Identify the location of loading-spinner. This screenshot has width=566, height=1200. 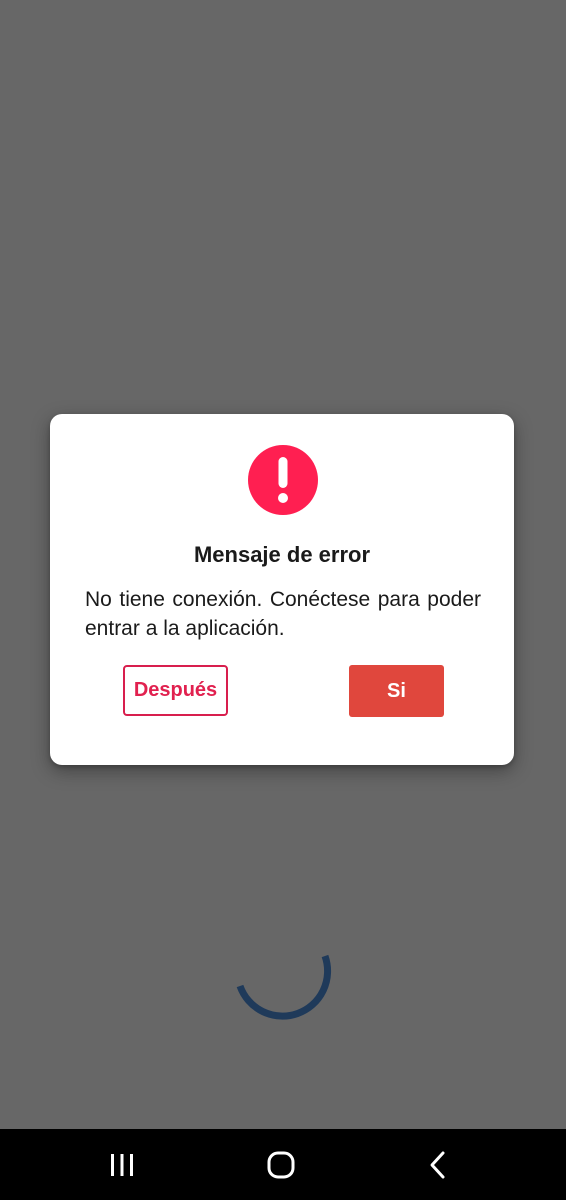
(284, 987).